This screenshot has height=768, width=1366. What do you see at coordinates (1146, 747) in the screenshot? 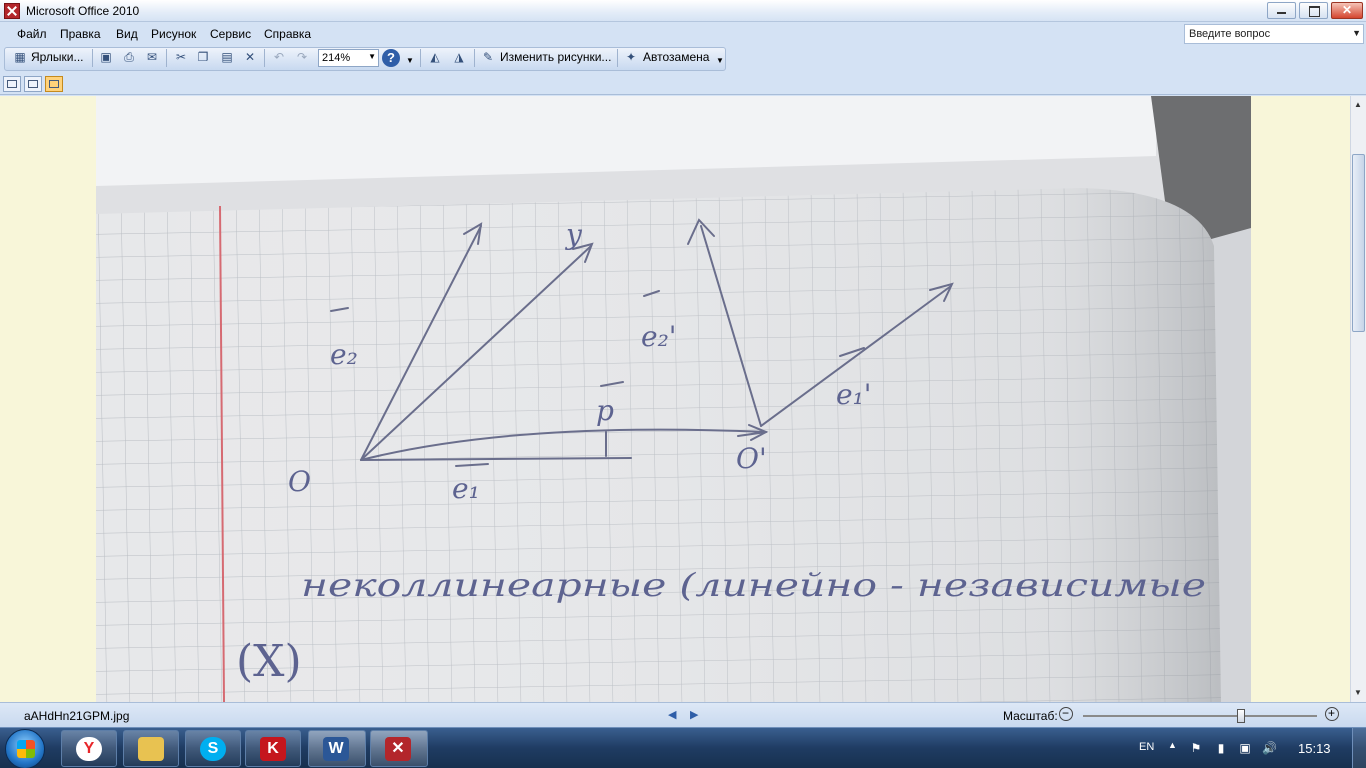
I see `language-indicator: EN` at bounding box center [1146, 747].